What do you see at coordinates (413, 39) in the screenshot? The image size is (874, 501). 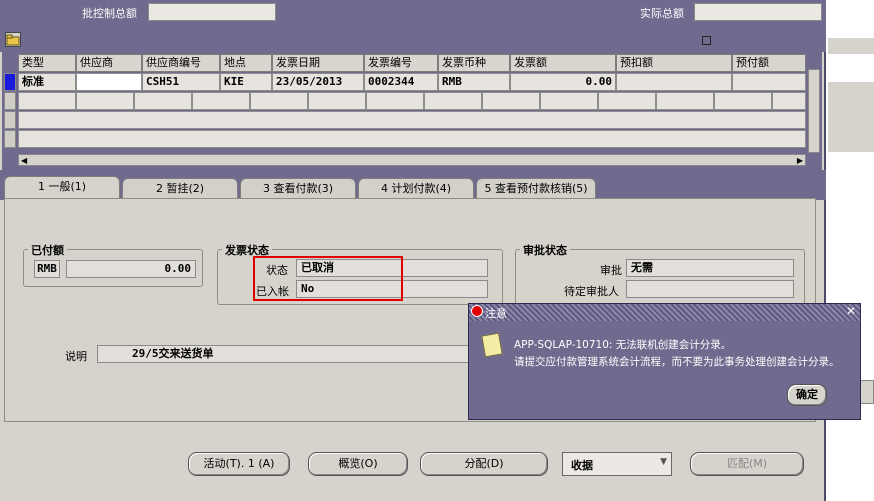 I see `toolbar-row` at bounding box center [413, 39].